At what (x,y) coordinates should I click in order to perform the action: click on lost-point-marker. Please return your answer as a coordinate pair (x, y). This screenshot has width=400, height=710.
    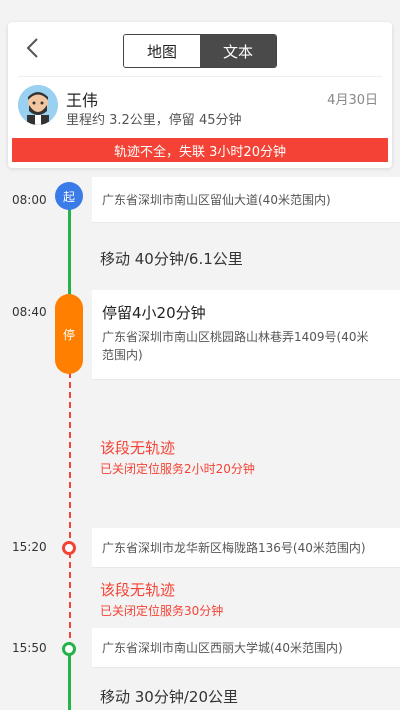
    Looking at the image, I should click on (69, 548).